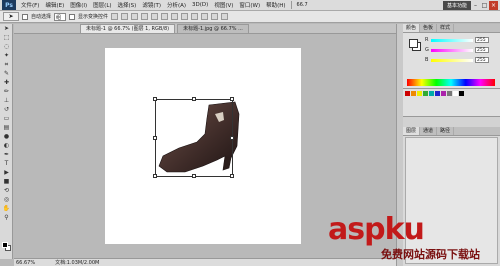 The image size is (500, 266). I want to click on transform-handle-top-left, so click(155, 99).